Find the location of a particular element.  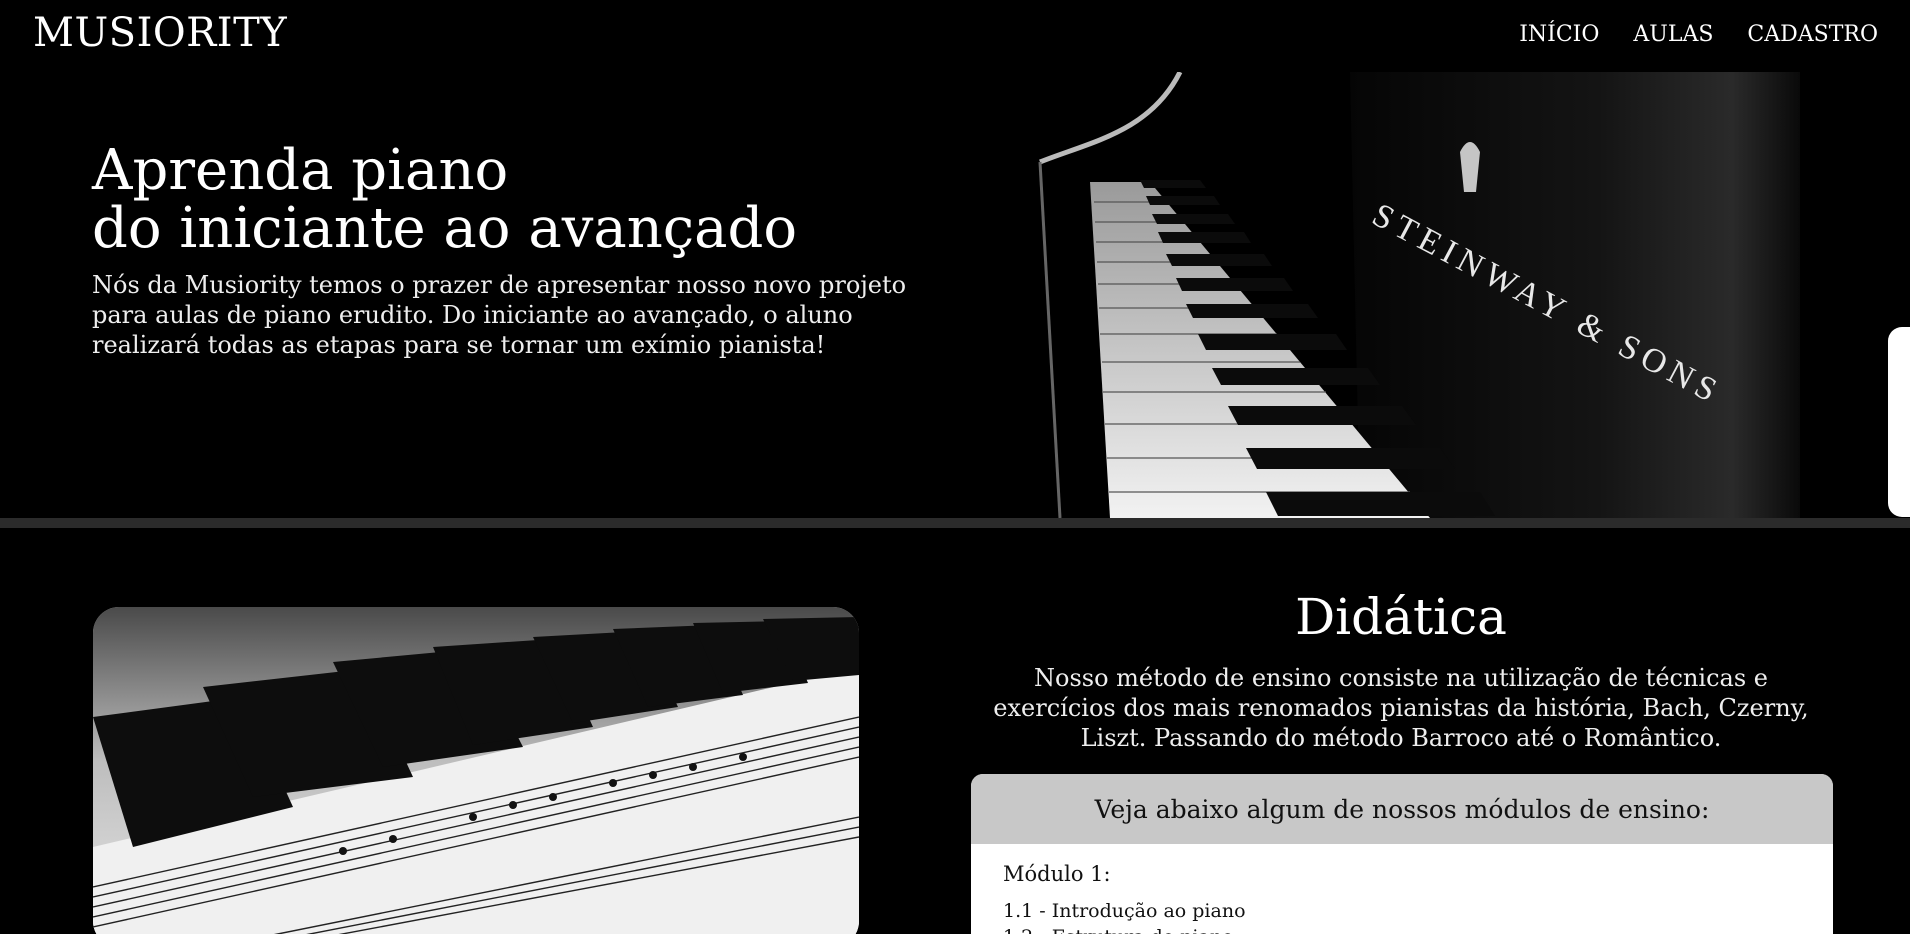

site-header: MUSIORITY INÍCIO AULAS CADASTRO is located at coordinates (955, 36).